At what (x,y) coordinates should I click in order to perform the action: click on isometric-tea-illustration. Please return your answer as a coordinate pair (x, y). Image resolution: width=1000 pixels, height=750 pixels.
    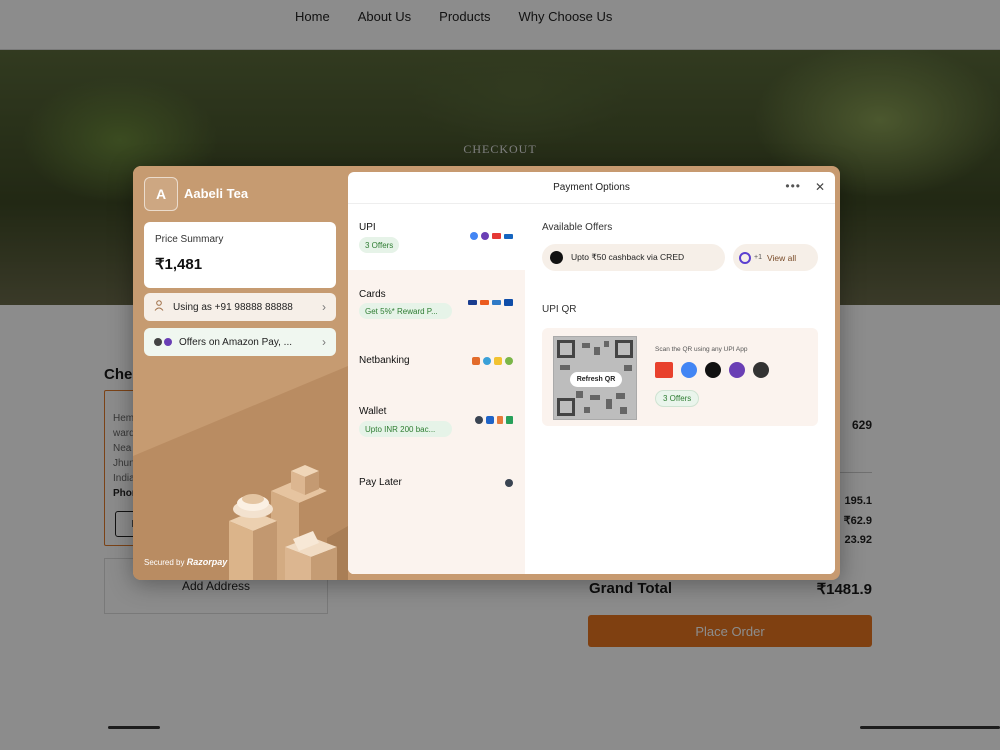
    Looking at the image, I should click on (283, 522).